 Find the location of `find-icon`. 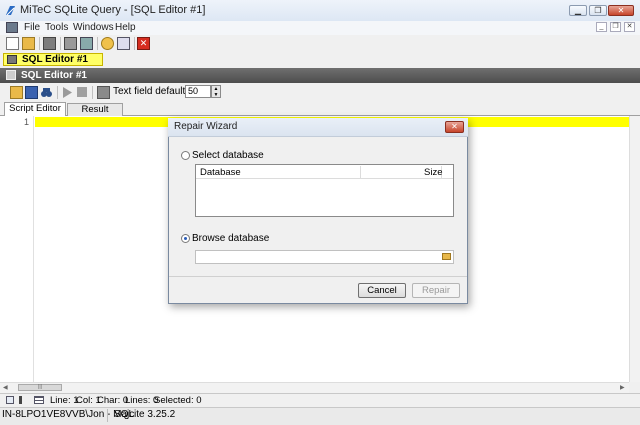

find-icon is located at coordinates (46, 92).